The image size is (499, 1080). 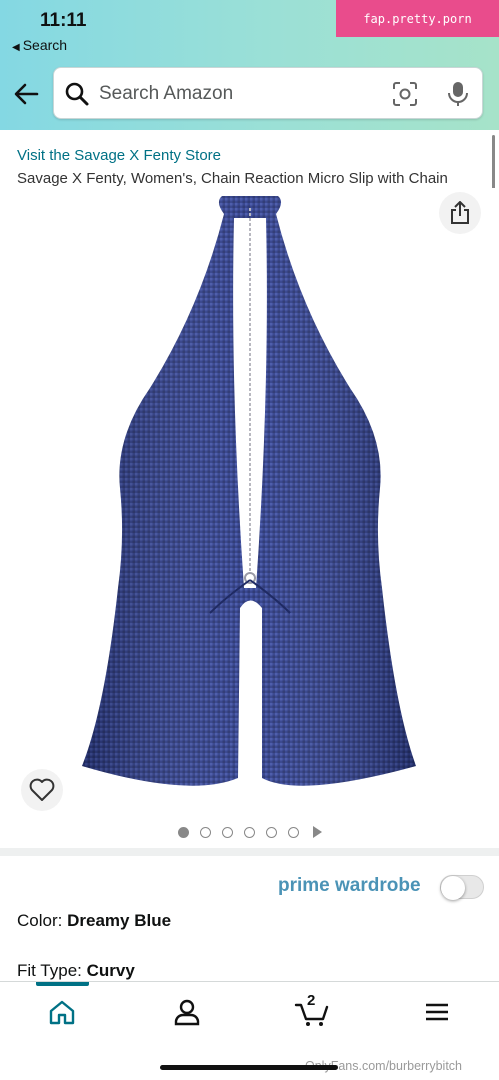 I want to click on back-app-label: Search, so click(x=45, y=45).